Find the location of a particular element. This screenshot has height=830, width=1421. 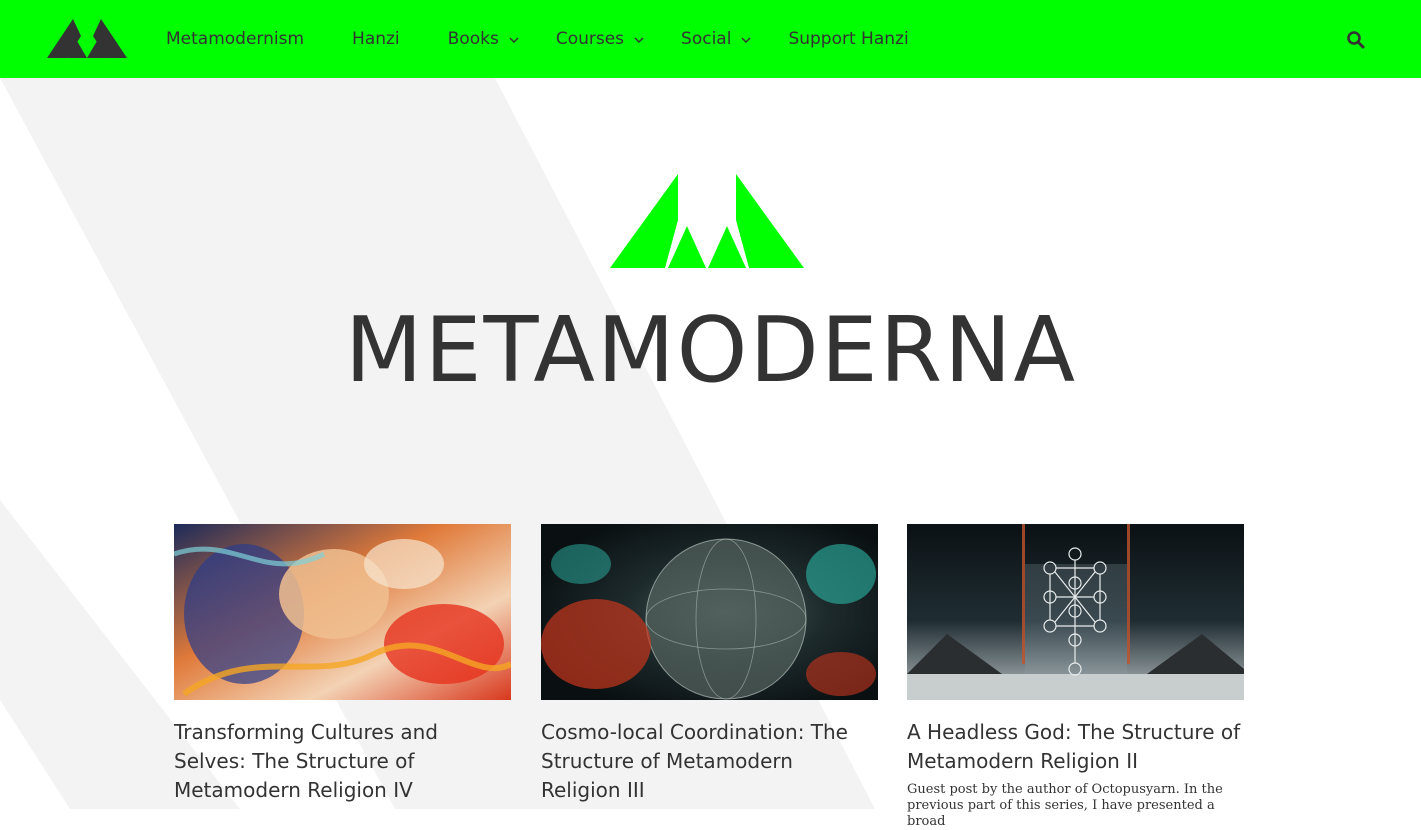

nav-item-metamodernism: Metamodernism is located at coordinates (235, 39).